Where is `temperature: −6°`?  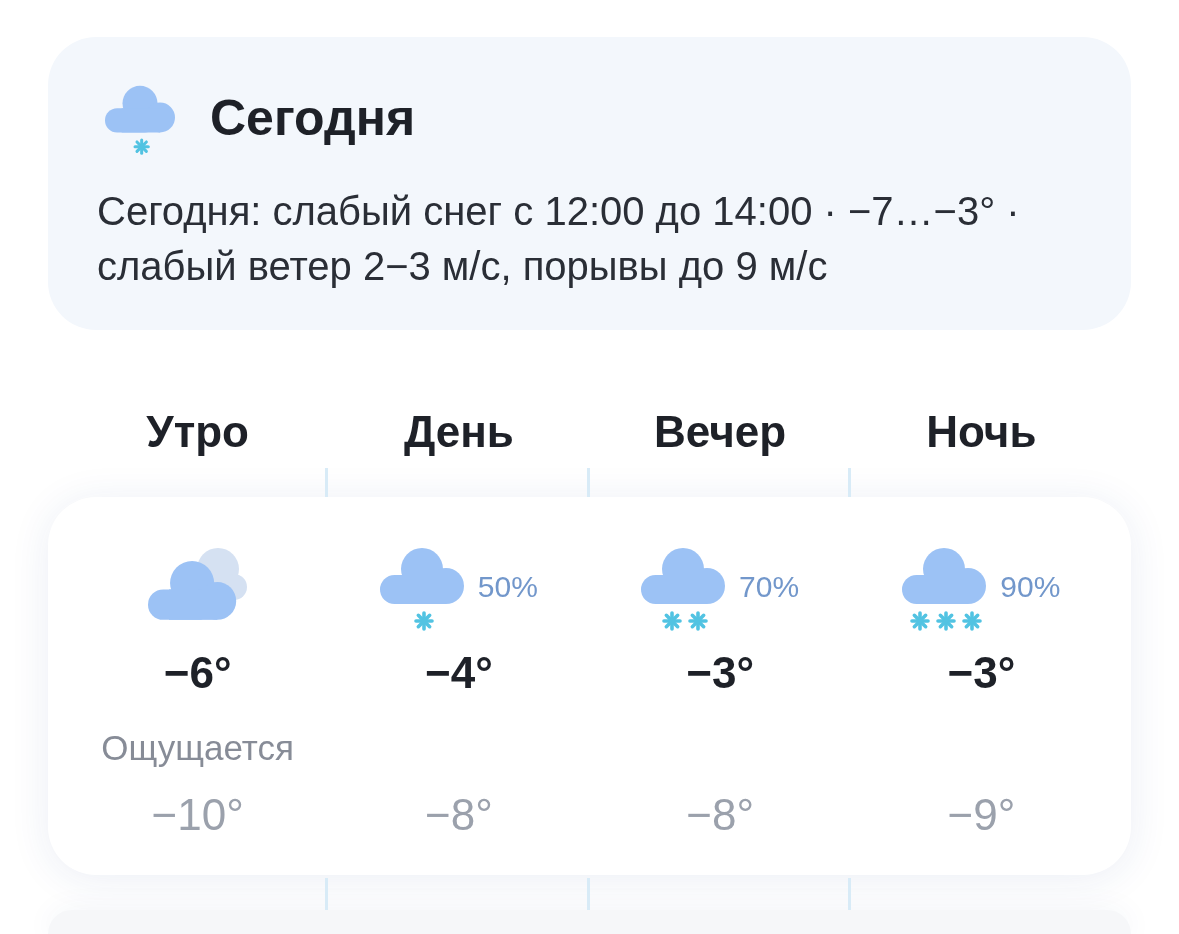
temperature: −6° is located at coordinates (197, 673).